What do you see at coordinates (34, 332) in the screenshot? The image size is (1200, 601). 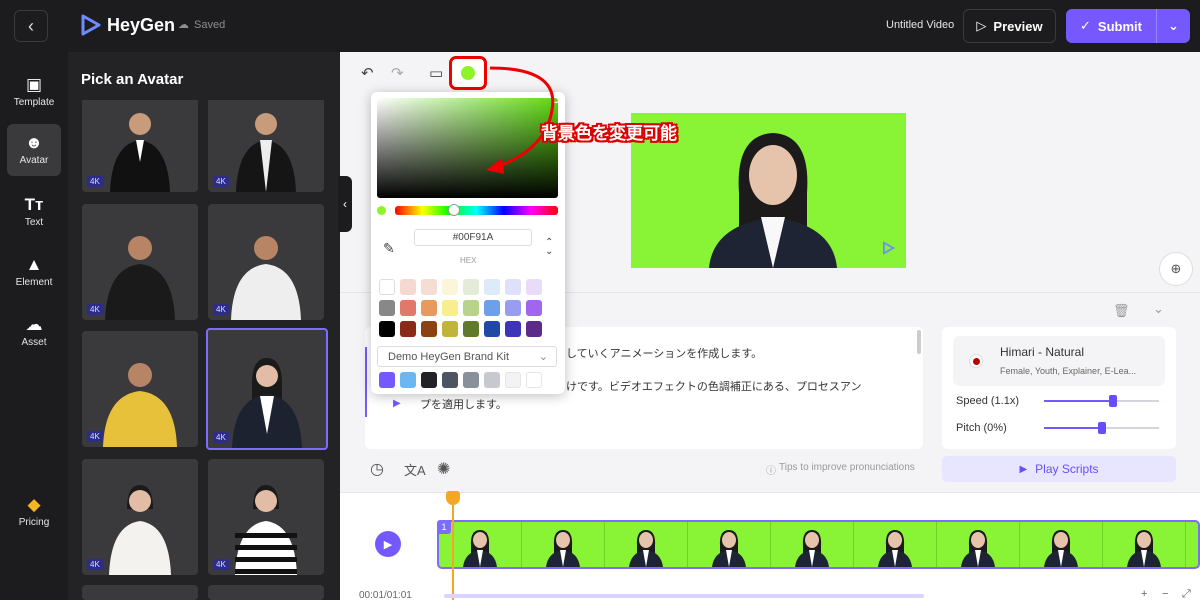 I see `nav-asset: ☁ Asset` at bounding box center [34, 332].